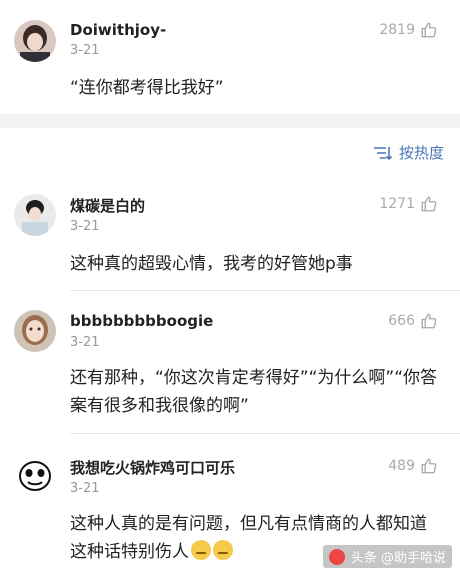 The width and height of the screenshot is (460, 574). Describe the element at coordinates (383, 153) in the screenshot. I see `sort-icon` at that location.